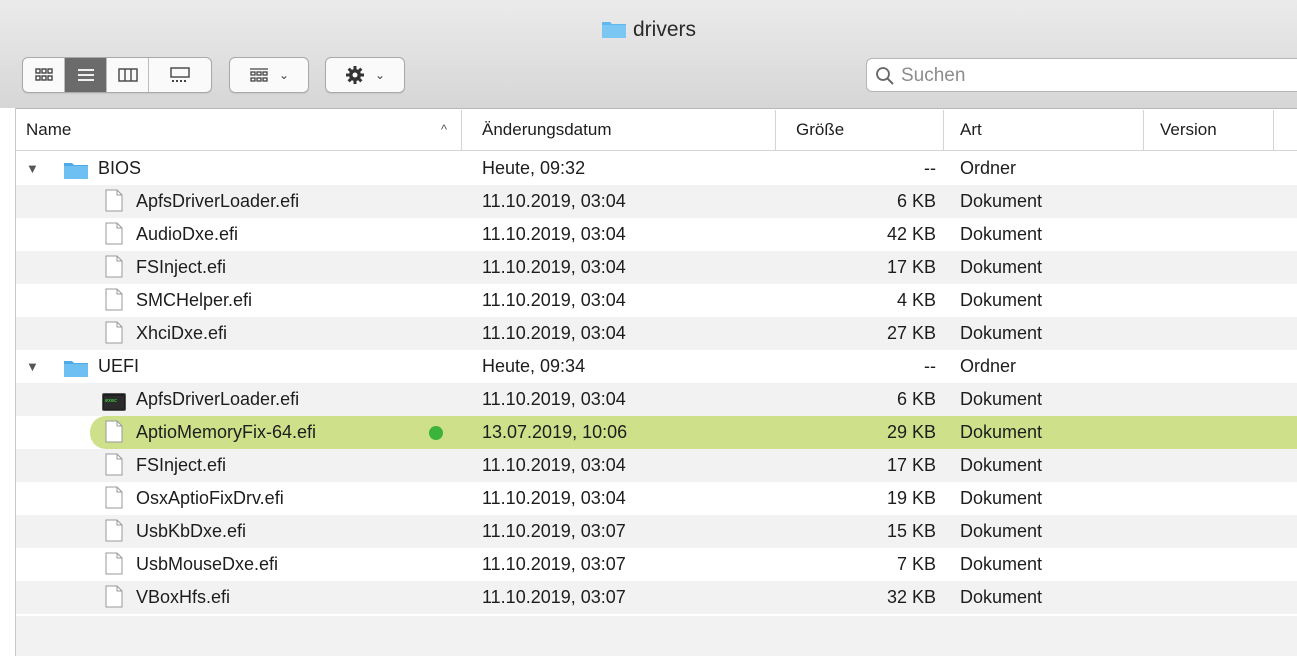 The image size is (1297, 656). I want to click on file-name: UsbKbDxe.efi, so click(191, 531).